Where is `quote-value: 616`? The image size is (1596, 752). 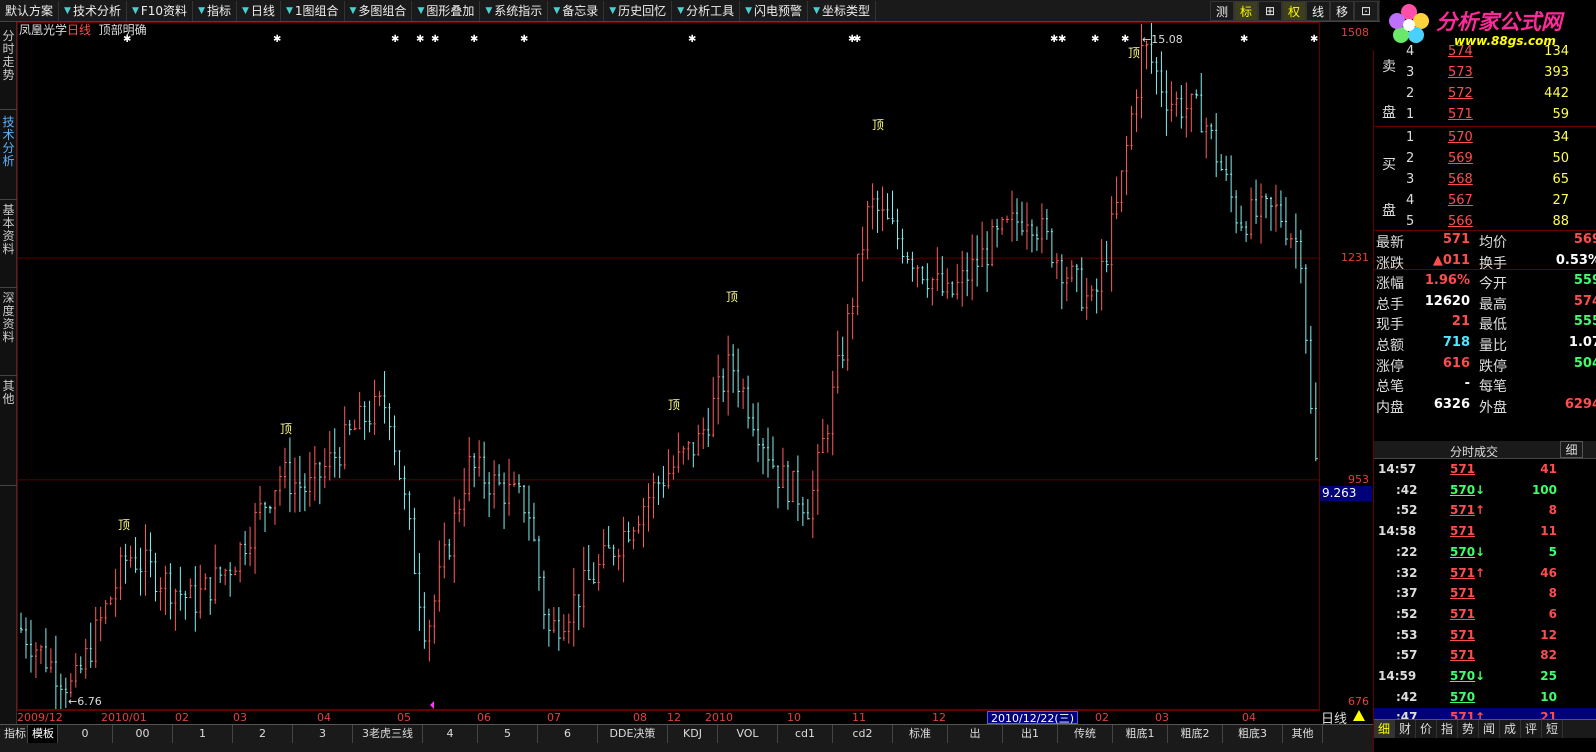 quote-value: 616 is located at coordinates (1456, 363).